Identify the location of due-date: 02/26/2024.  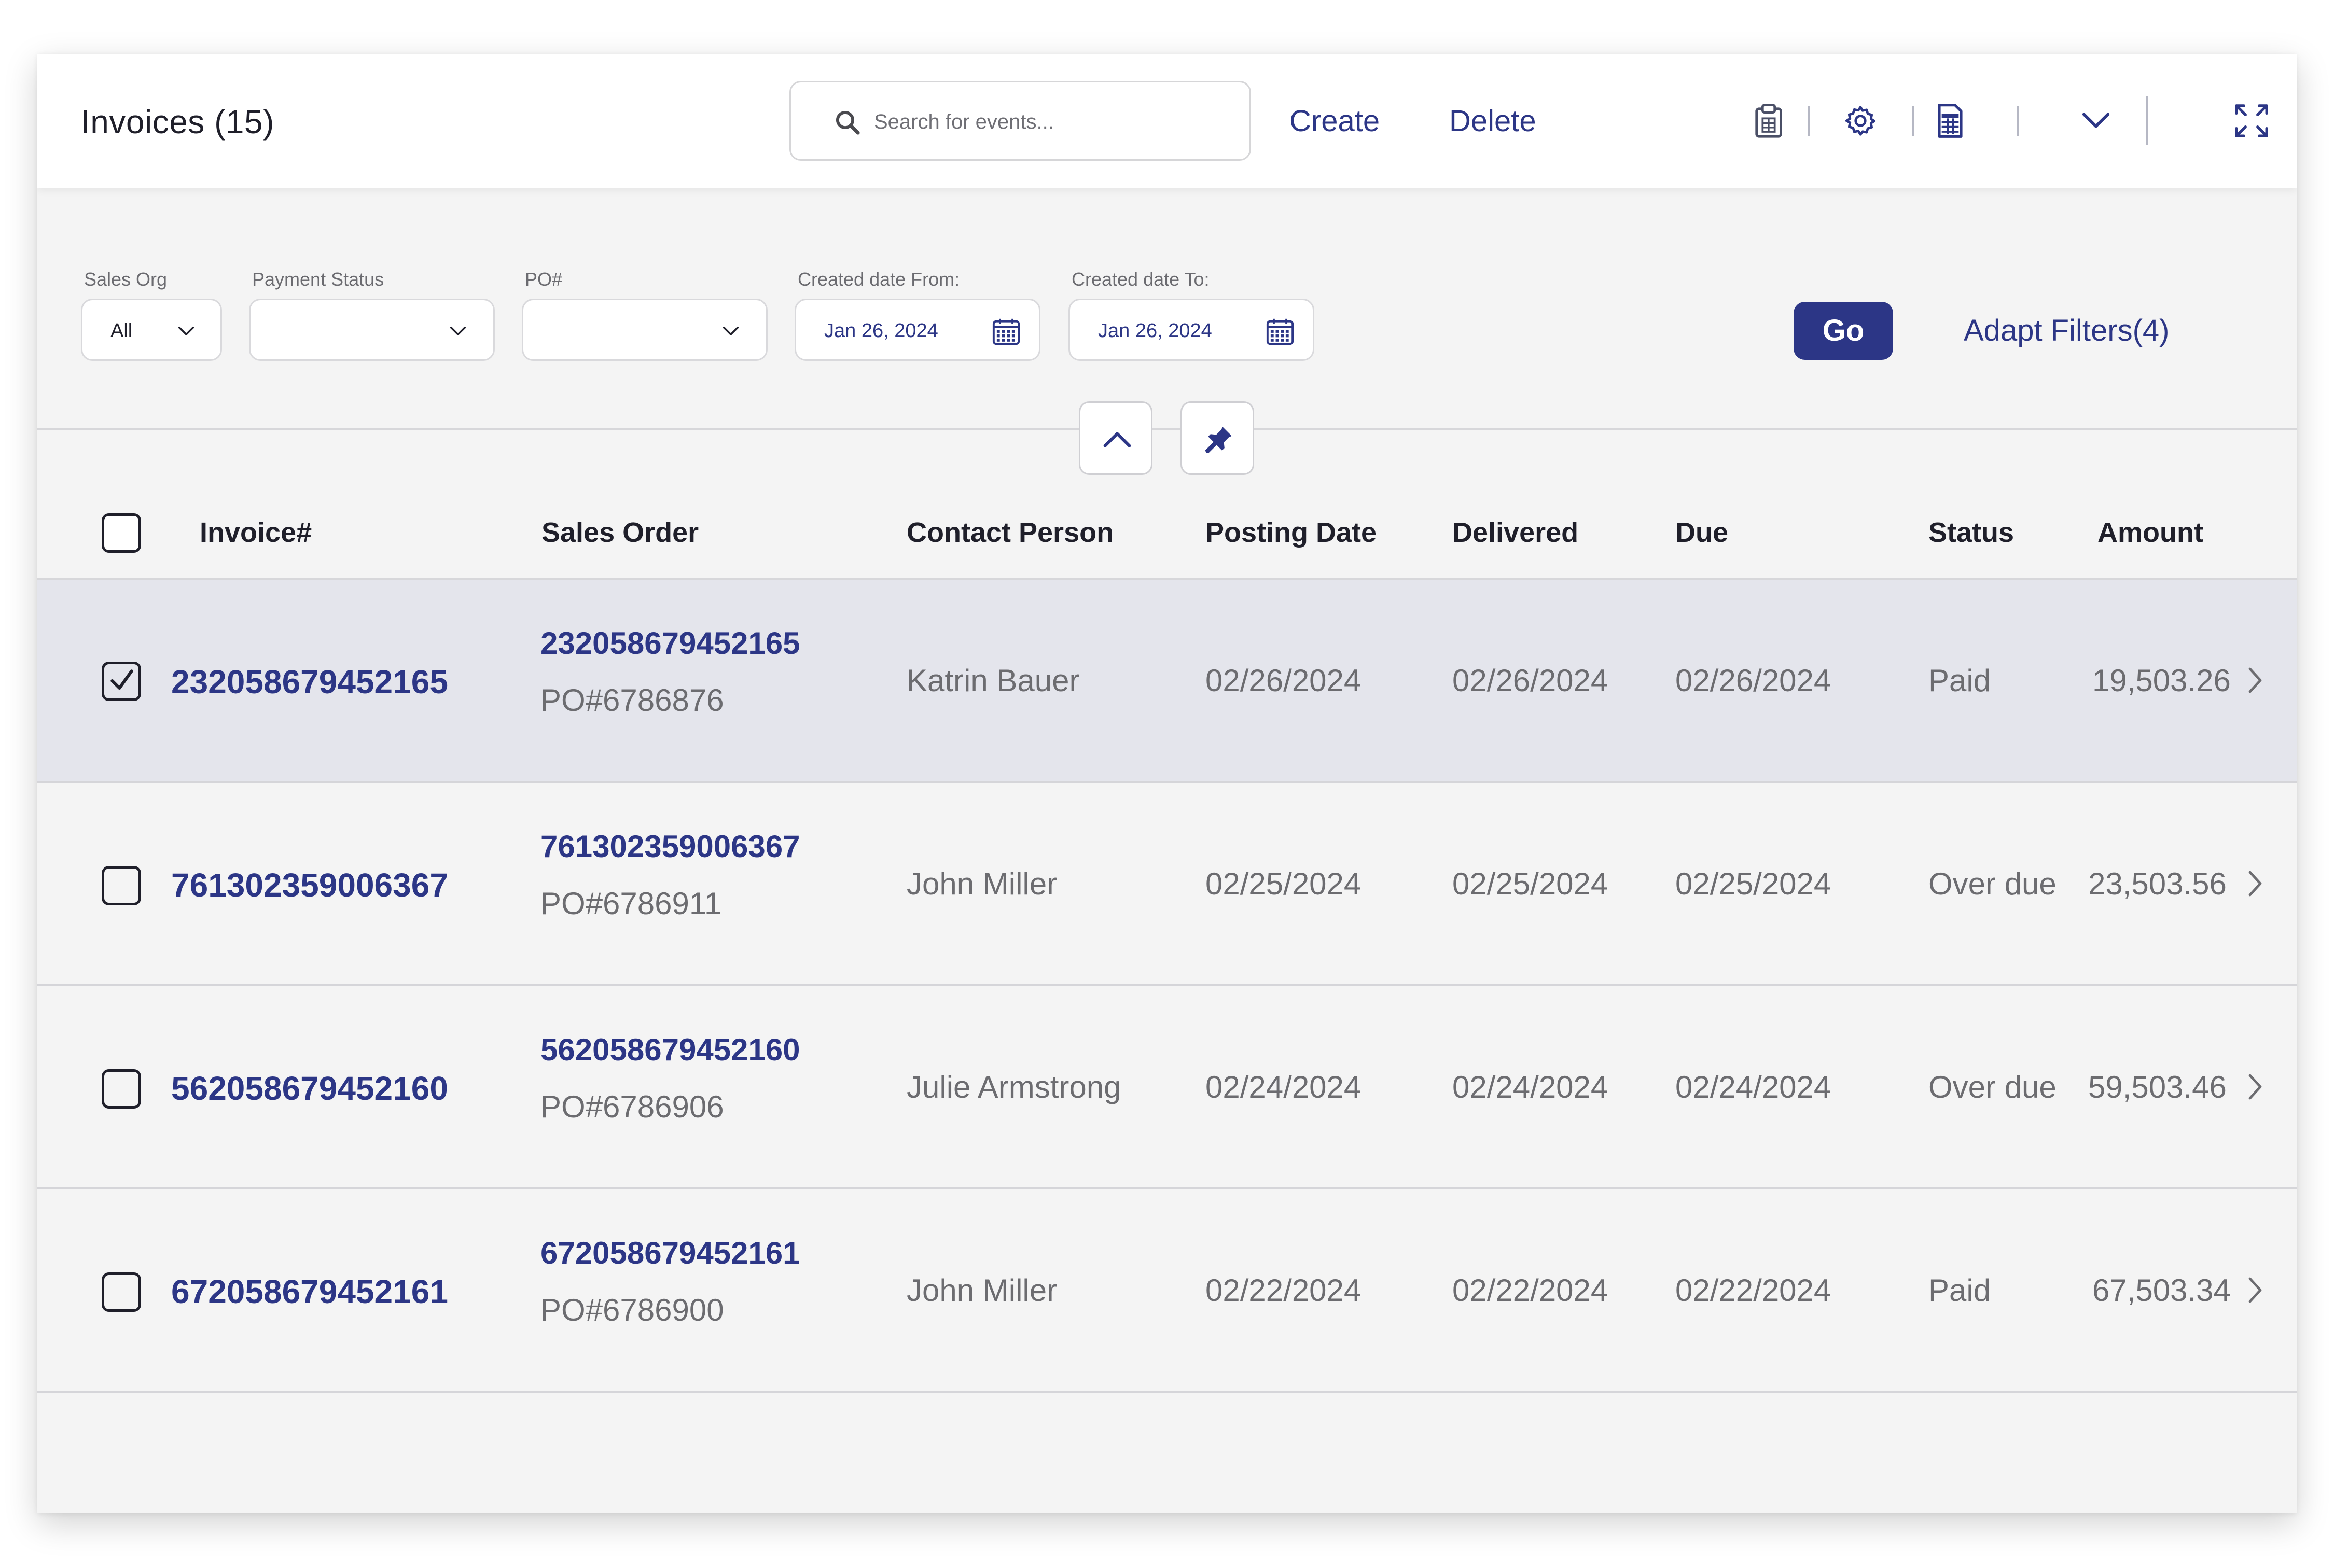
(1753, 680).